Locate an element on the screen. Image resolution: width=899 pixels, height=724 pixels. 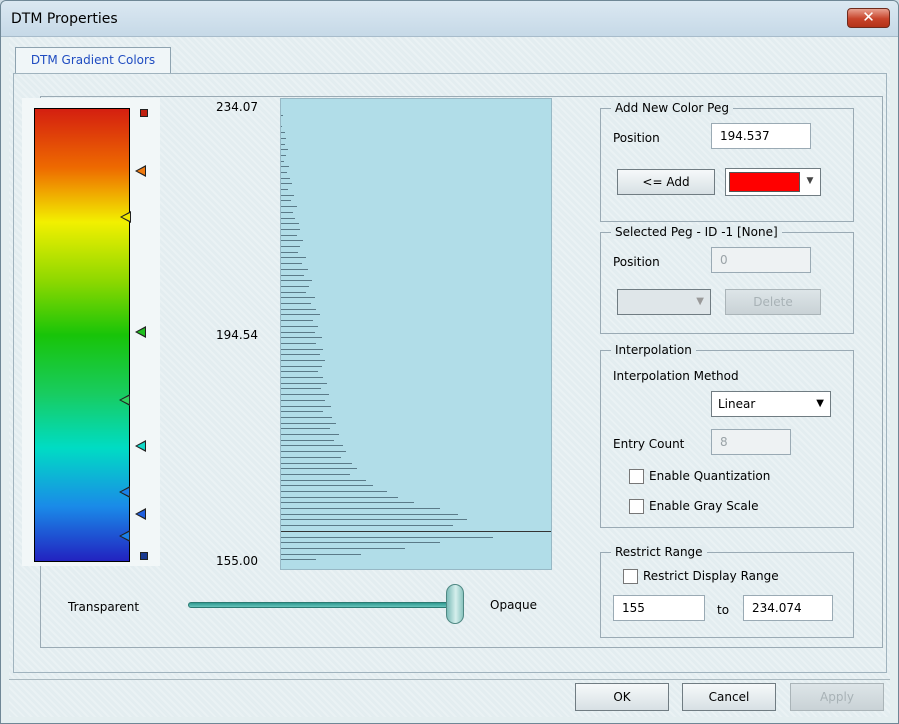
opacity-slider-track is located at coordinates (326, 605).